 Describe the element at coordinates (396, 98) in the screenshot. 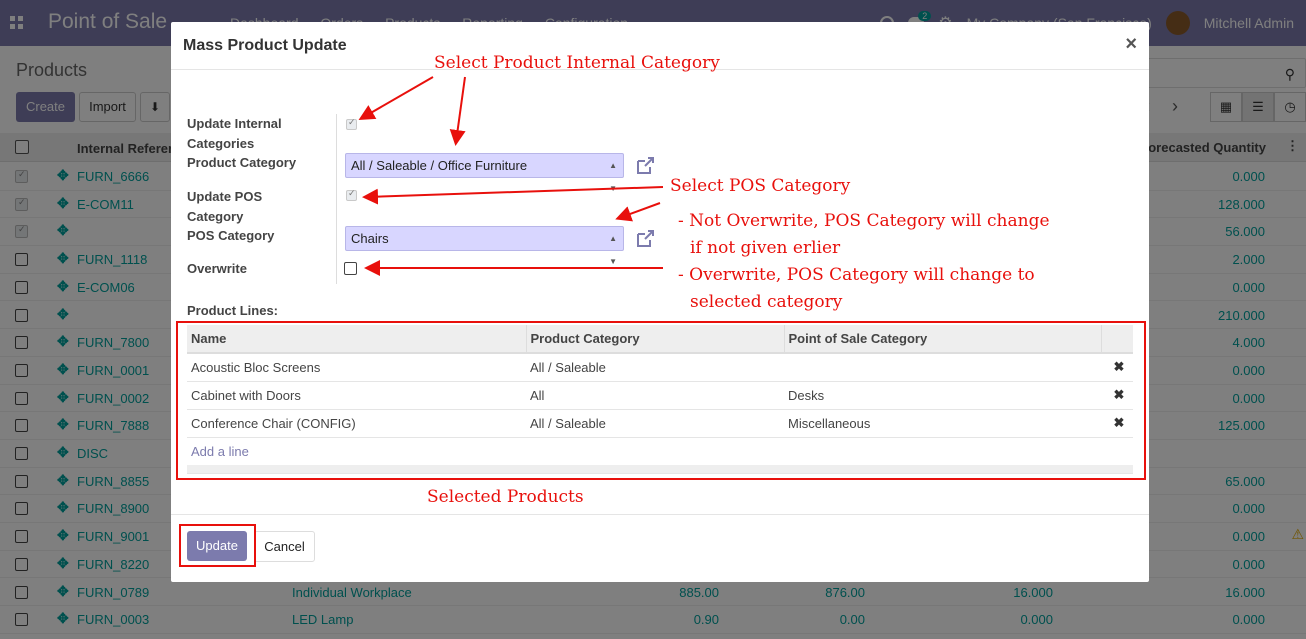

I see `arrow-to-update-internal` at that location.